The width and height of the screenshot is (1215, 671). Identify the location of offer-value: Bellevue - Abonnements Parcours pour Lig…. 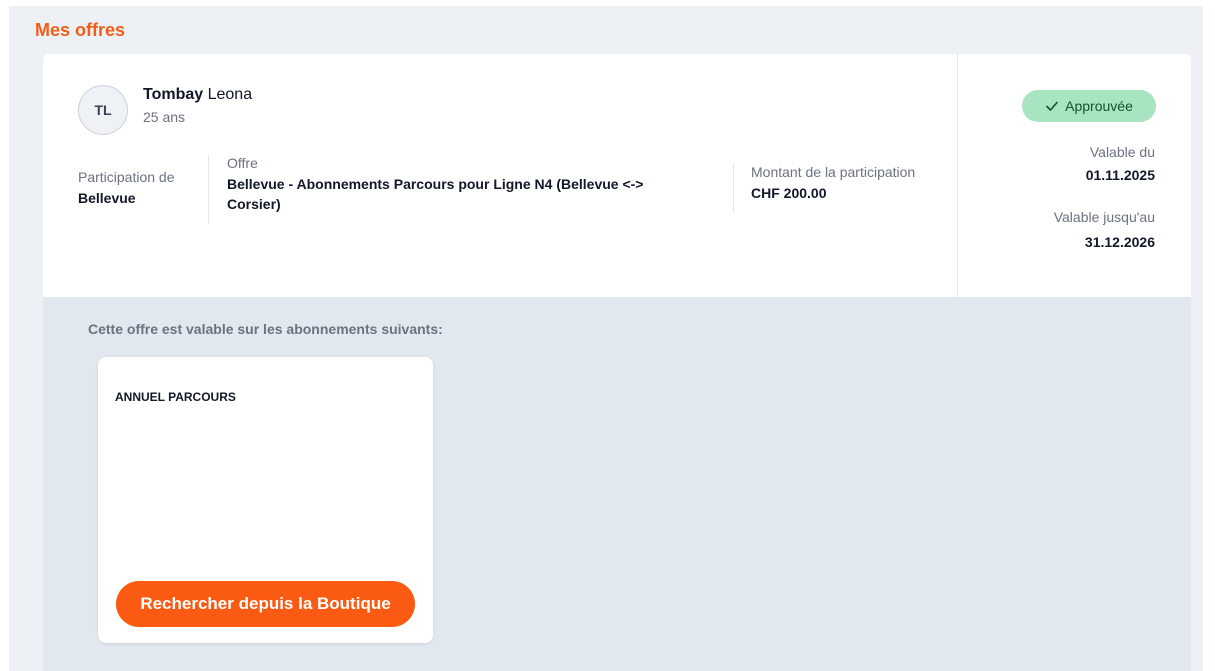
(435, 194).